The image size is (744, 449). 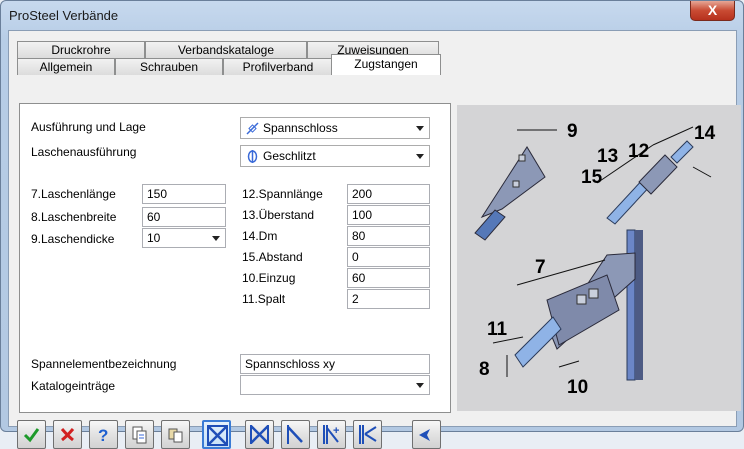 What do you see at coordinates (282, 194) in the screenshot?
I see `spannlaenge-label: 12.Spannlänge` at bounding box center [282, 194].